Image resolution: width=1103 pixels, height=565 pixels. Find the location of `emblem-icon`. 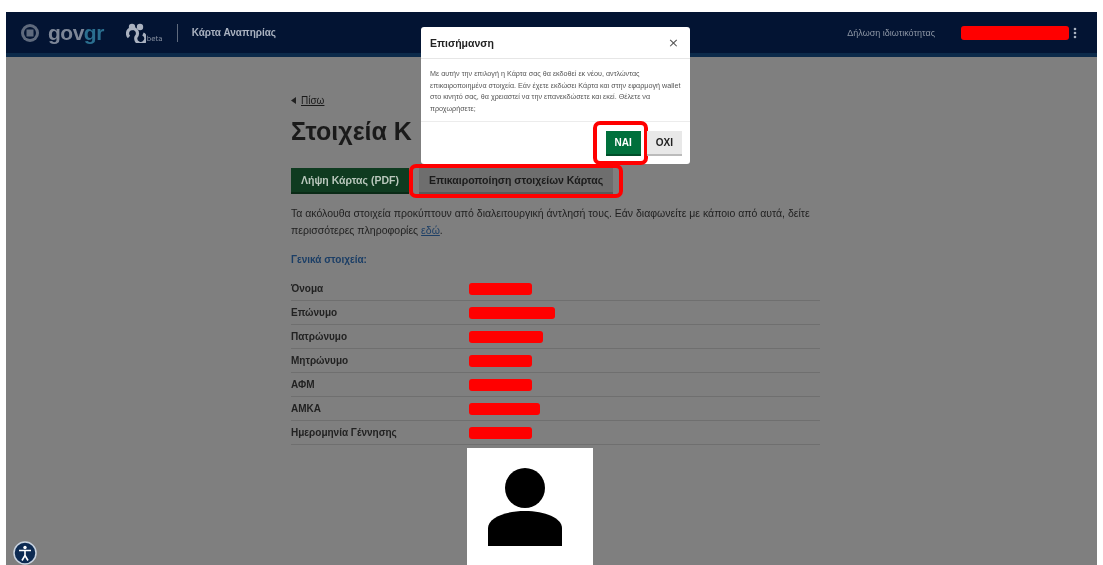

emblem-icon is located at coordinates (30, 32).